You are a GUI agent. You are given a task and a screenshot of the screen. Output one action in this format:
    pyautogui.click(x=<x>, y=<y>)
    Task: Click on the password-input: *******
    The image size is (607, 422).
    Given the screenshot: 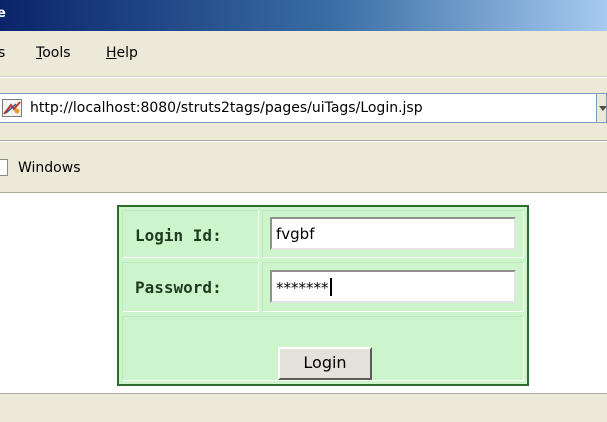 What is the action you would take?
    pyautogui.click(x=393, y=286)
    